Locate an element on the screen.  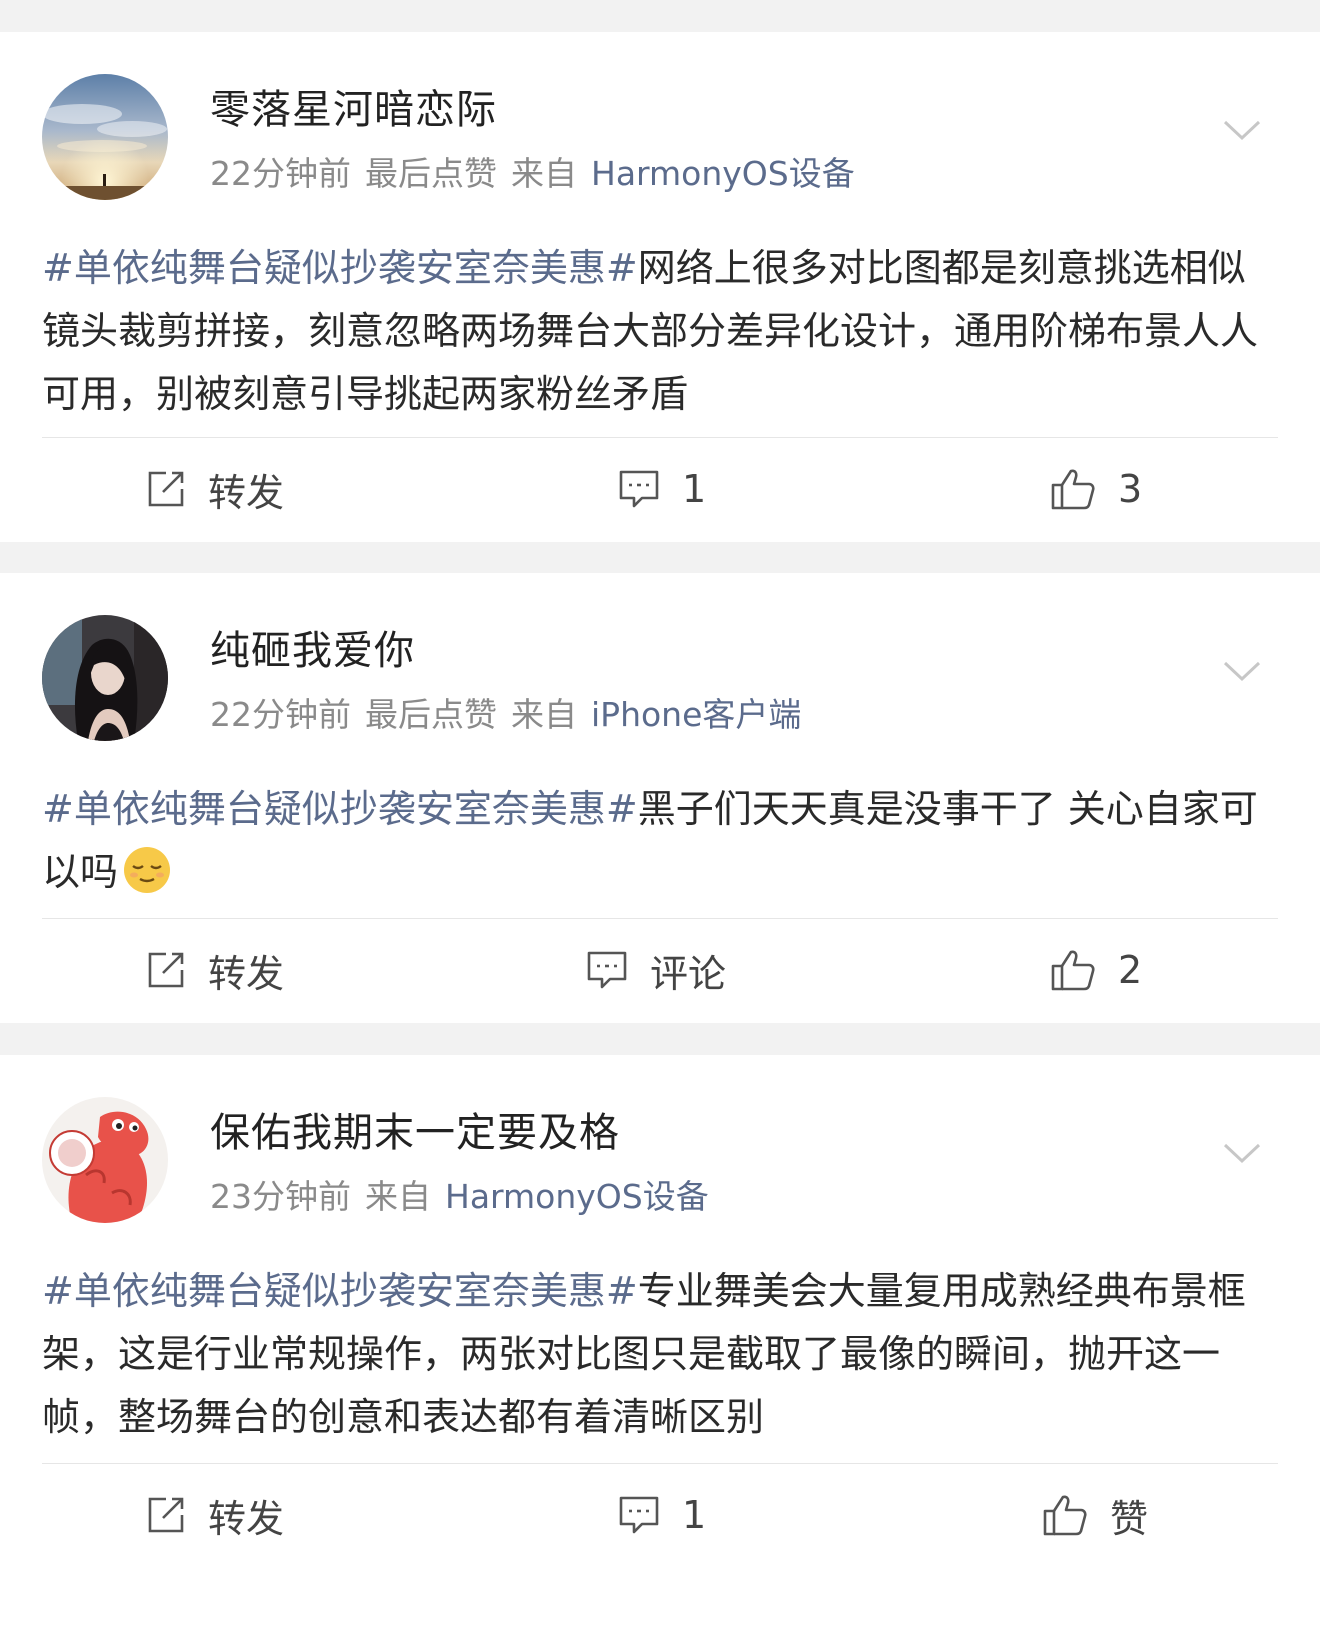
post-content: #单依纯舞台疑似抄袭安室奈美惠#黑子们天天真是没事干了 关心自家可以吗 is located at coordinates (662, 841).